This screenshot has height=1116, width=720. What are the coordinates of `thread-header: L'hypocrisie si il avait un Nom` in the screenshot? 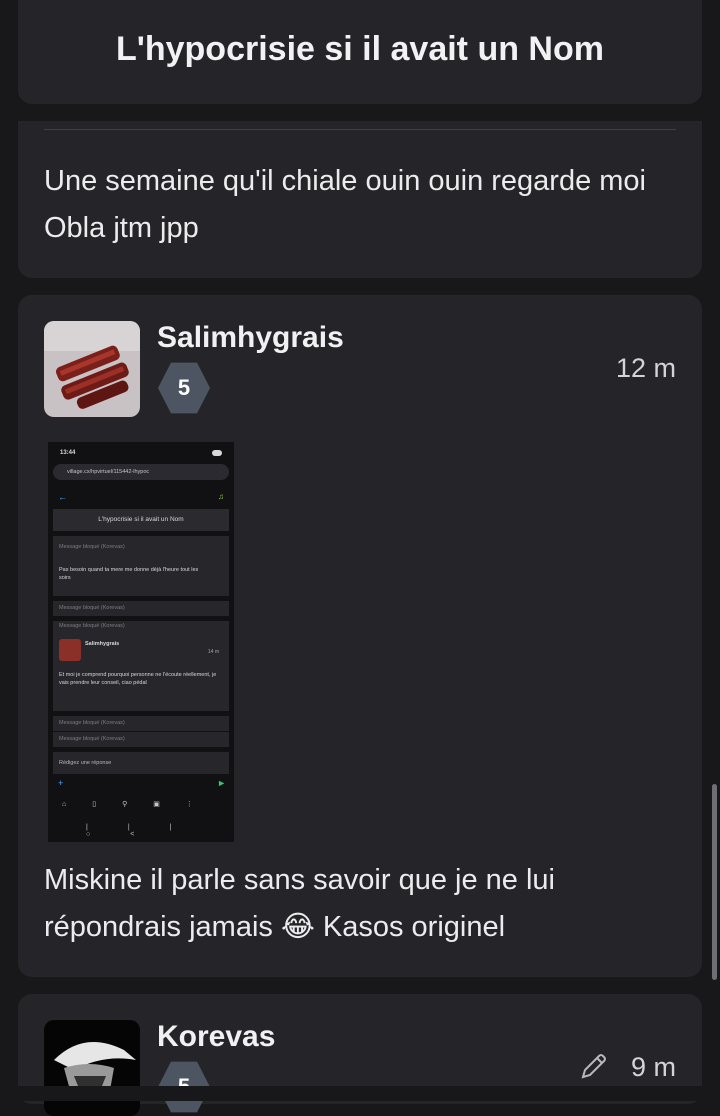 It's located at (360, 52).